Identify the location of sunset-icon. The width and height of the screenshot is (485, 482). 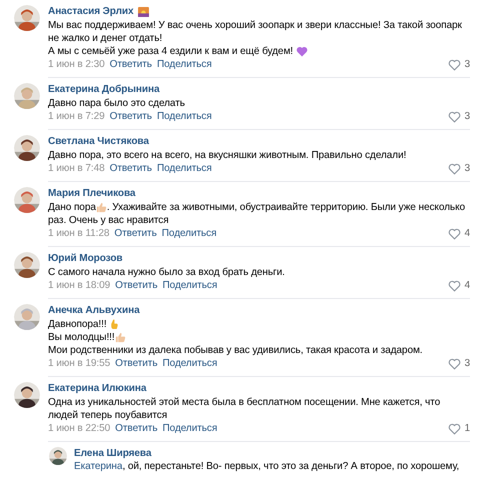
(143, 11).